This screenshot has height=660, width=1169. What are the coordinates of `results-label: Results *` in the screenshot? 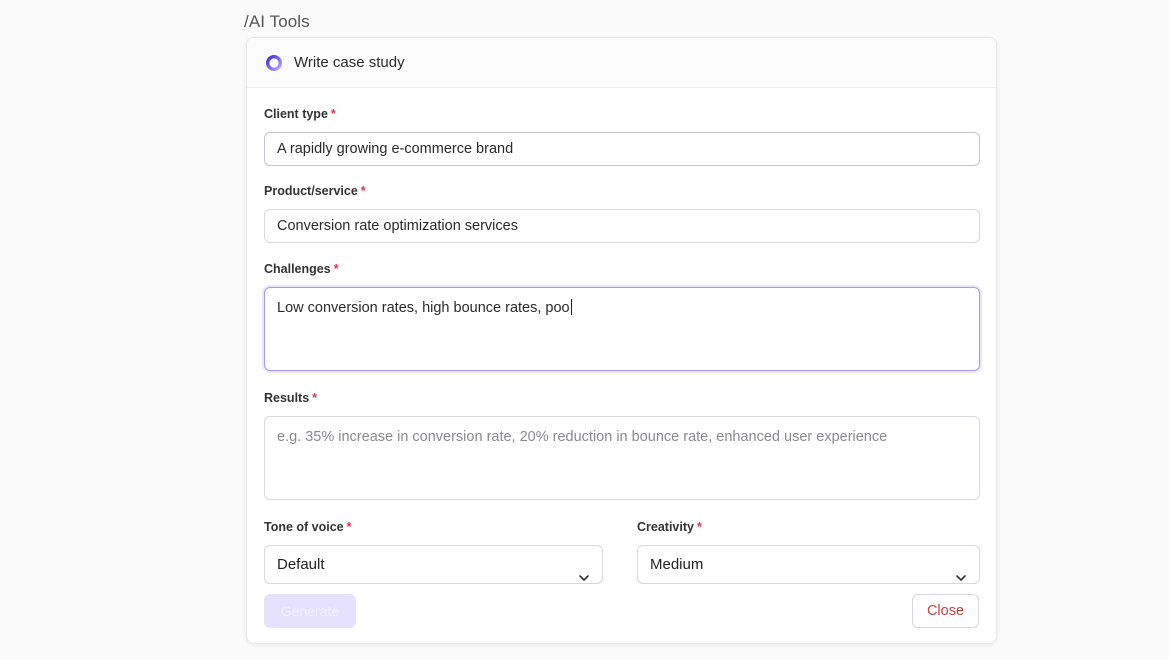 It's located at (290, 398).